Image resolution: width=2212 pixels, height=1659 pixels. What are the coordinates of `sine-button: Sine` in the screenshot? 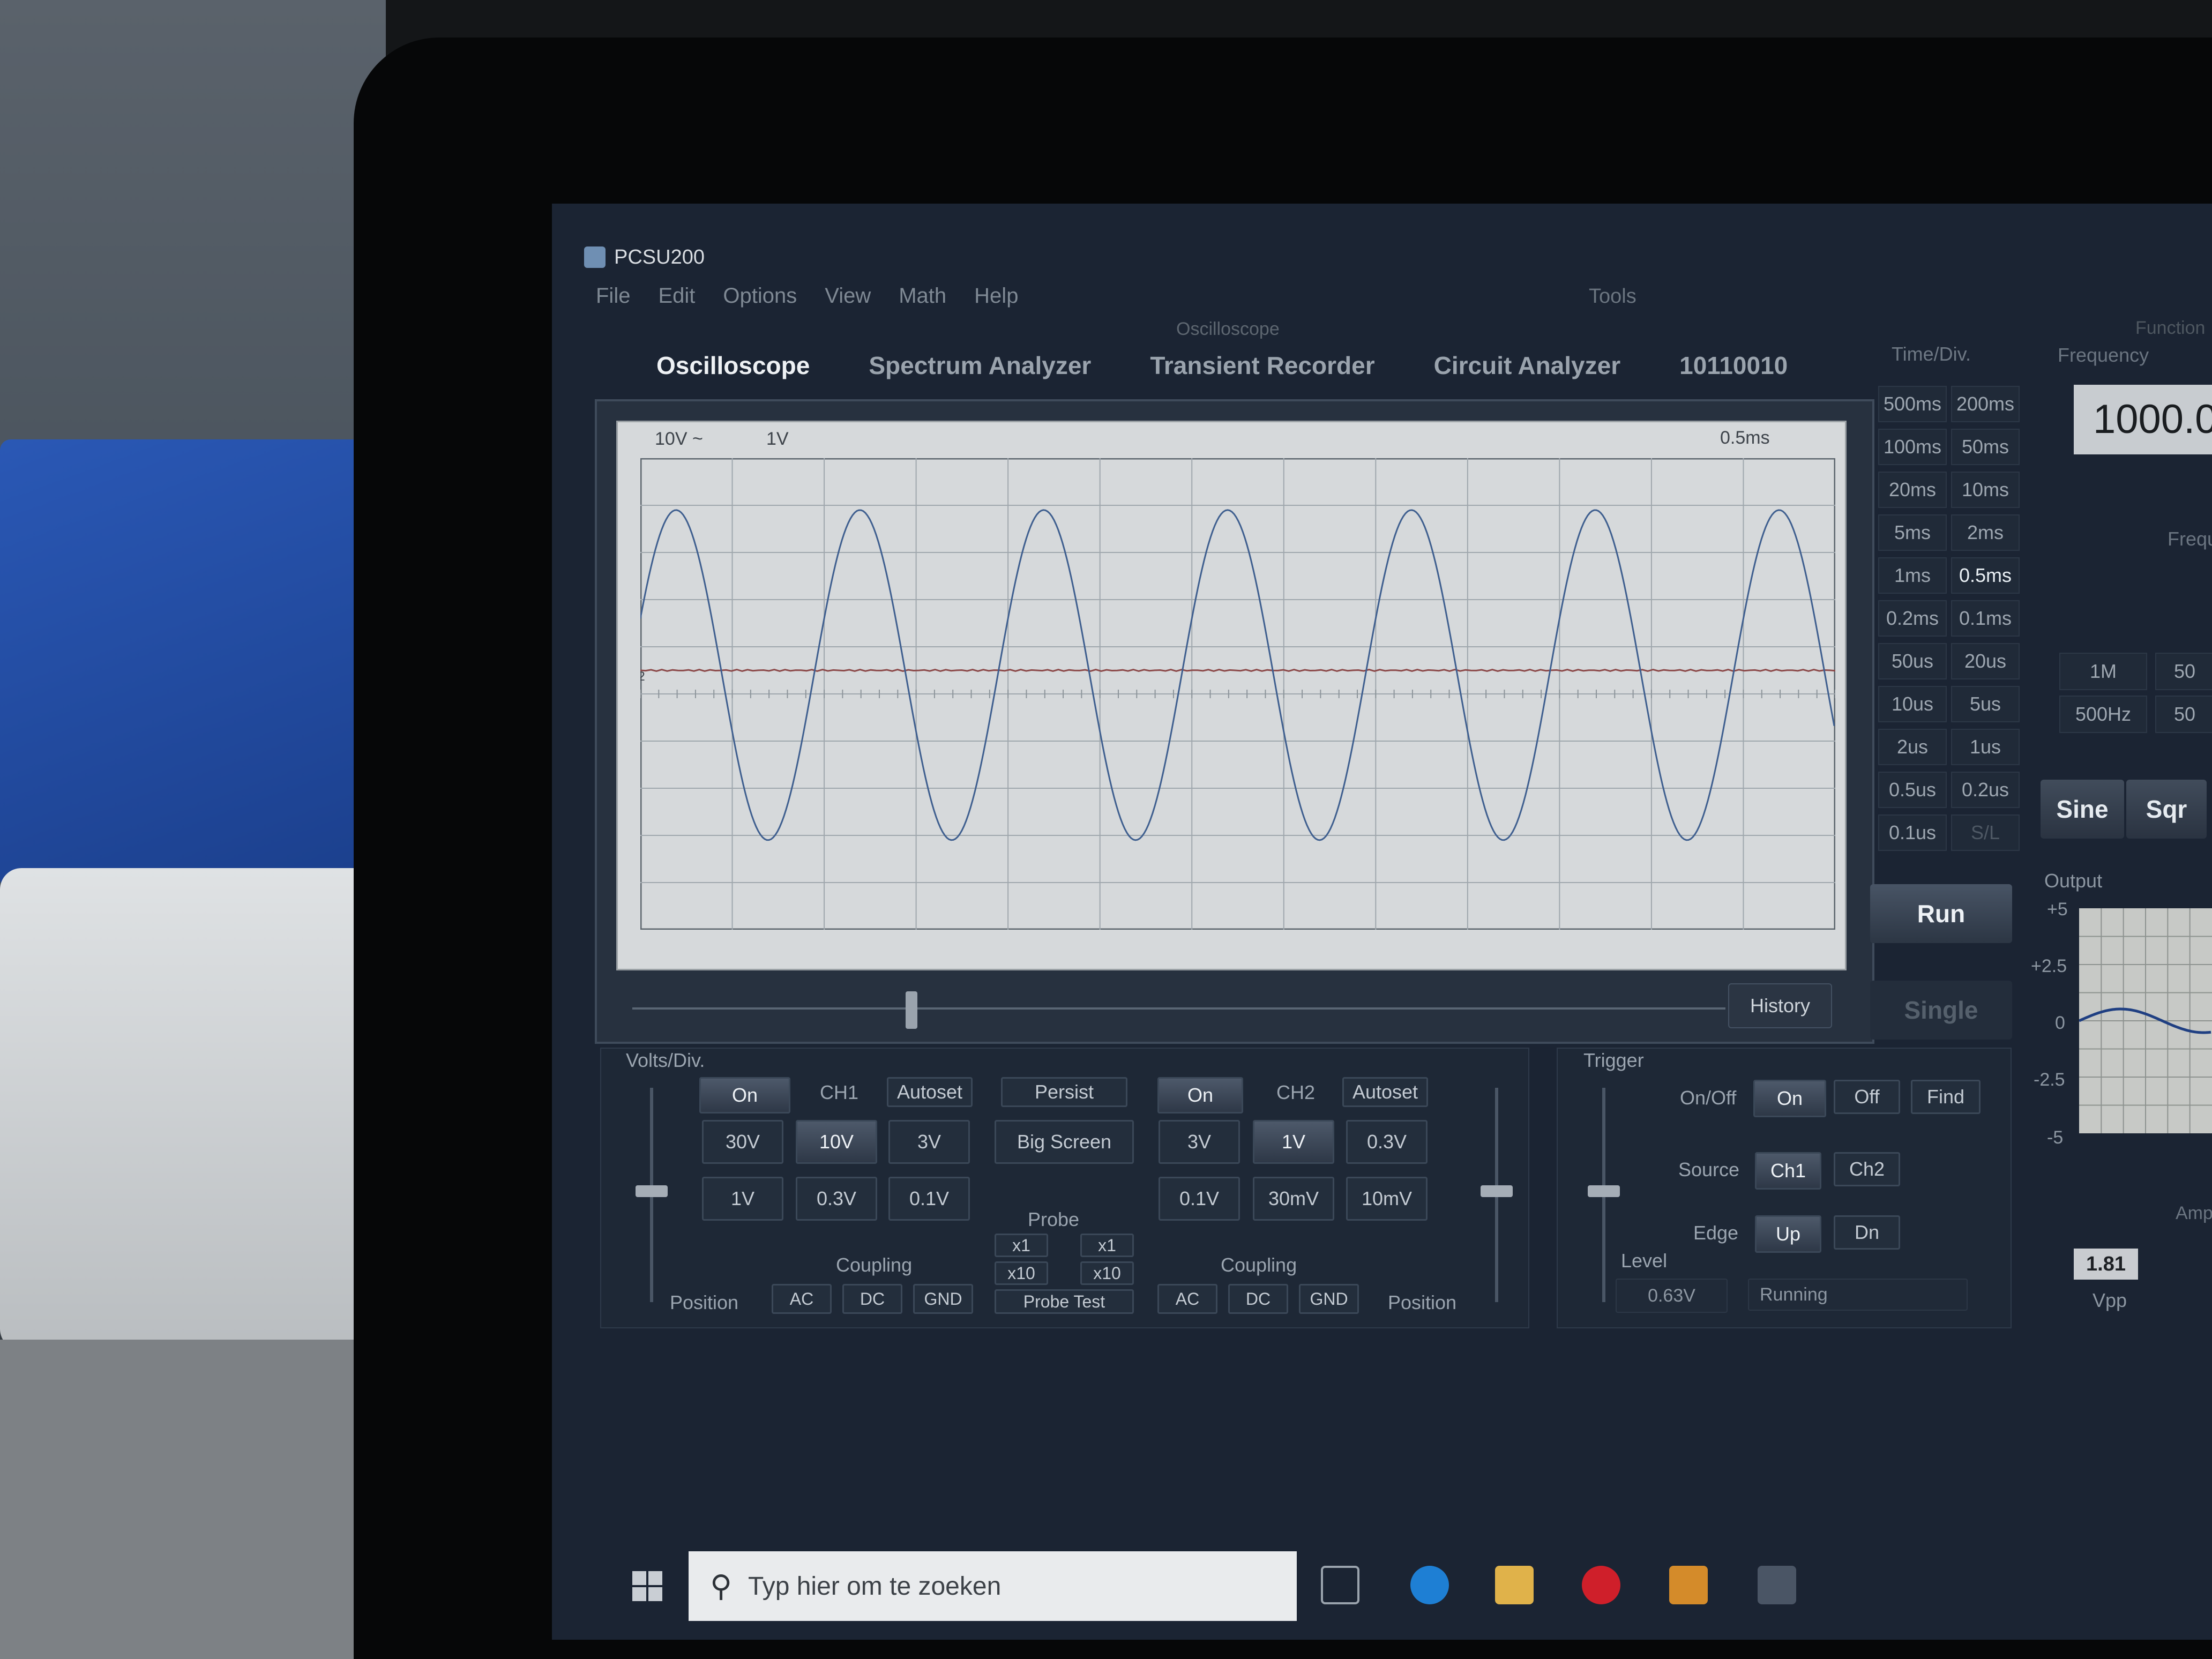 It's located at (2082, 809).